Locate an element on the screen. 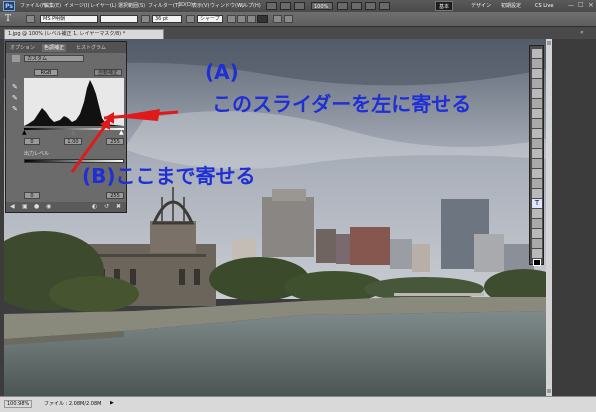 Image resolution: width=596 pixels, height=412 pixels. annotation-arrows is located at coordinates (124, 141).